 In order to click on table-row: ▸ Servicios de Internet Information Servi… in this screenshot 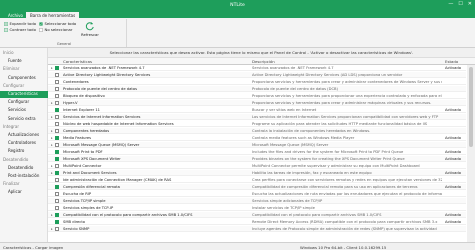, I will do `click(257, 117)`.